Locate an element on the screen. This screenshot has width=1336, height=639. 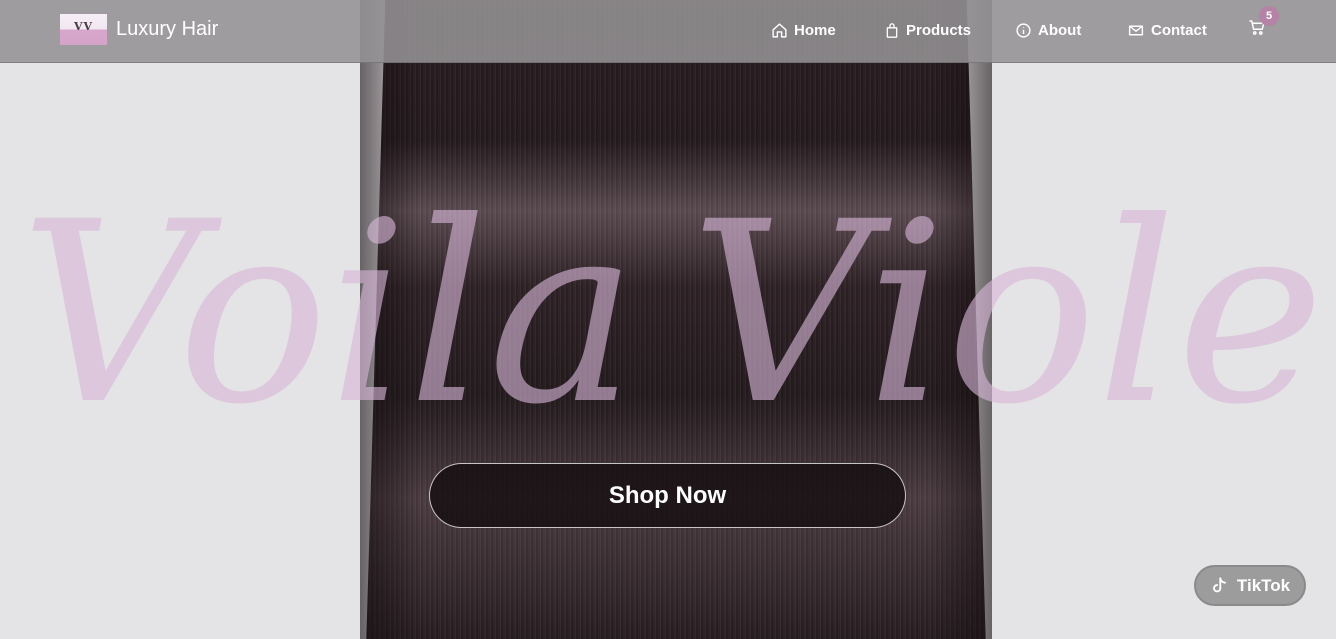
brand-logo: VV is located at coordinates (83, 29).